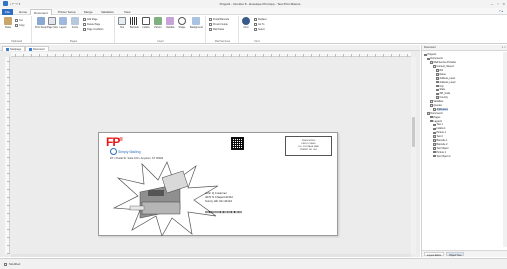 Image resolution: width=507 pixels, height=269 pixels. What do you see at coordinates (41, 23) in the screenshot?
I see `print-setup-button: Print Setup` at bounding box center [41, 23].